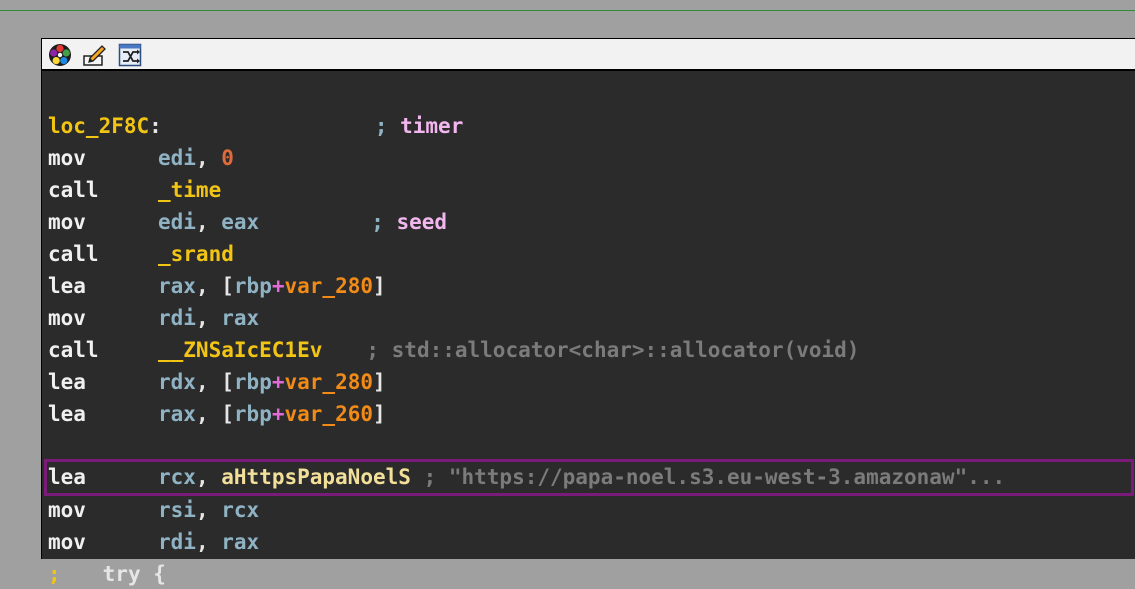 Image resolution: width=1135 pixels, height=589 pixels. I want to click on asm-line: call _srand, so click(141, 254).